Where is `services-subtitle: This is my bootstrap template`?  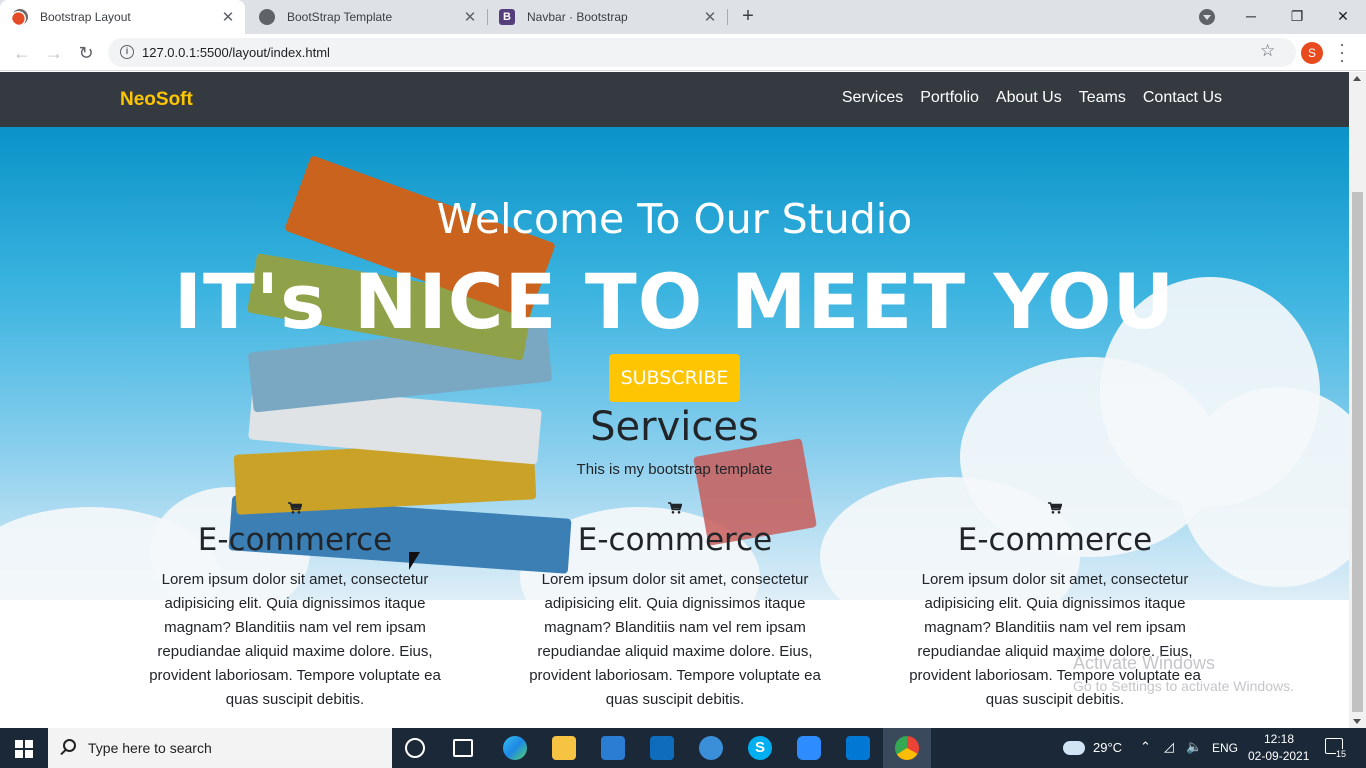 services-subtitle: This is my bootstrap template is located at coordinates (674, 469).